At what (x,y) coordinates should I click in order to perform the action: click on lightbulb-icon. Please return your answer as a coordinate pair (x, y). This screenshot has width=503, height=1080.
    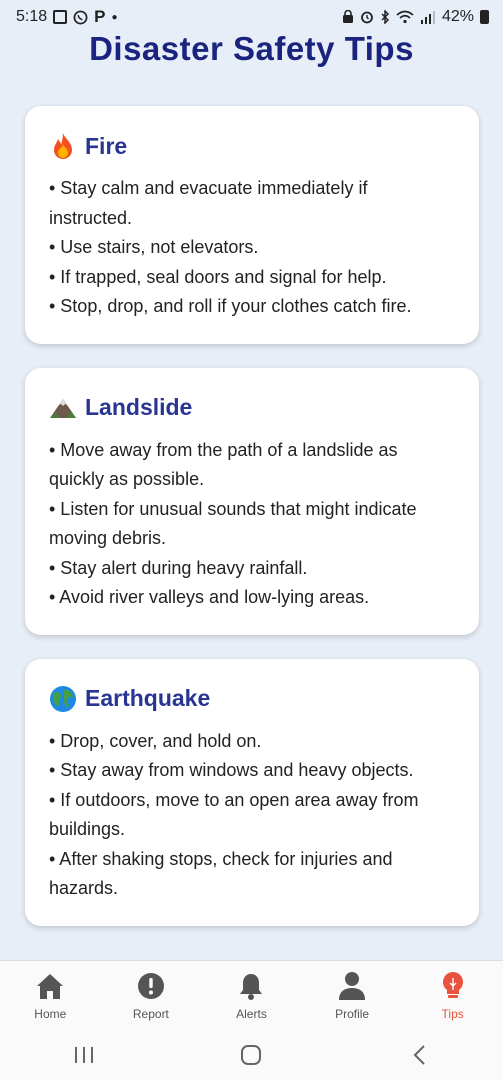
    Looking at the image, I should click on (453, 986).